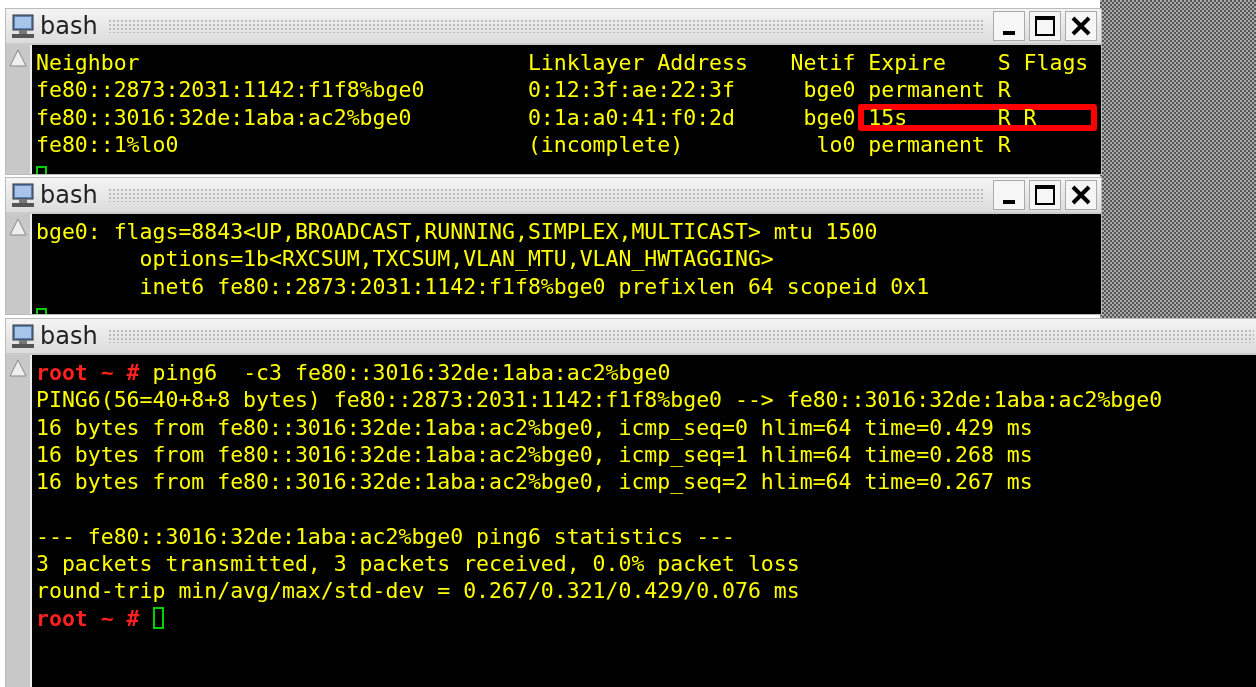 The image size is (1256, 687). I want to click on column-header: Flags, so click(1056, 63).